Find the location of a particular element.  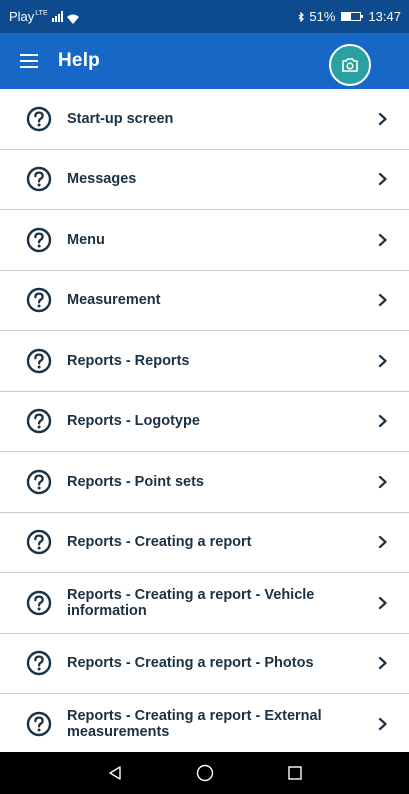

bluetooth-icon is located at coordinates (301, 17).